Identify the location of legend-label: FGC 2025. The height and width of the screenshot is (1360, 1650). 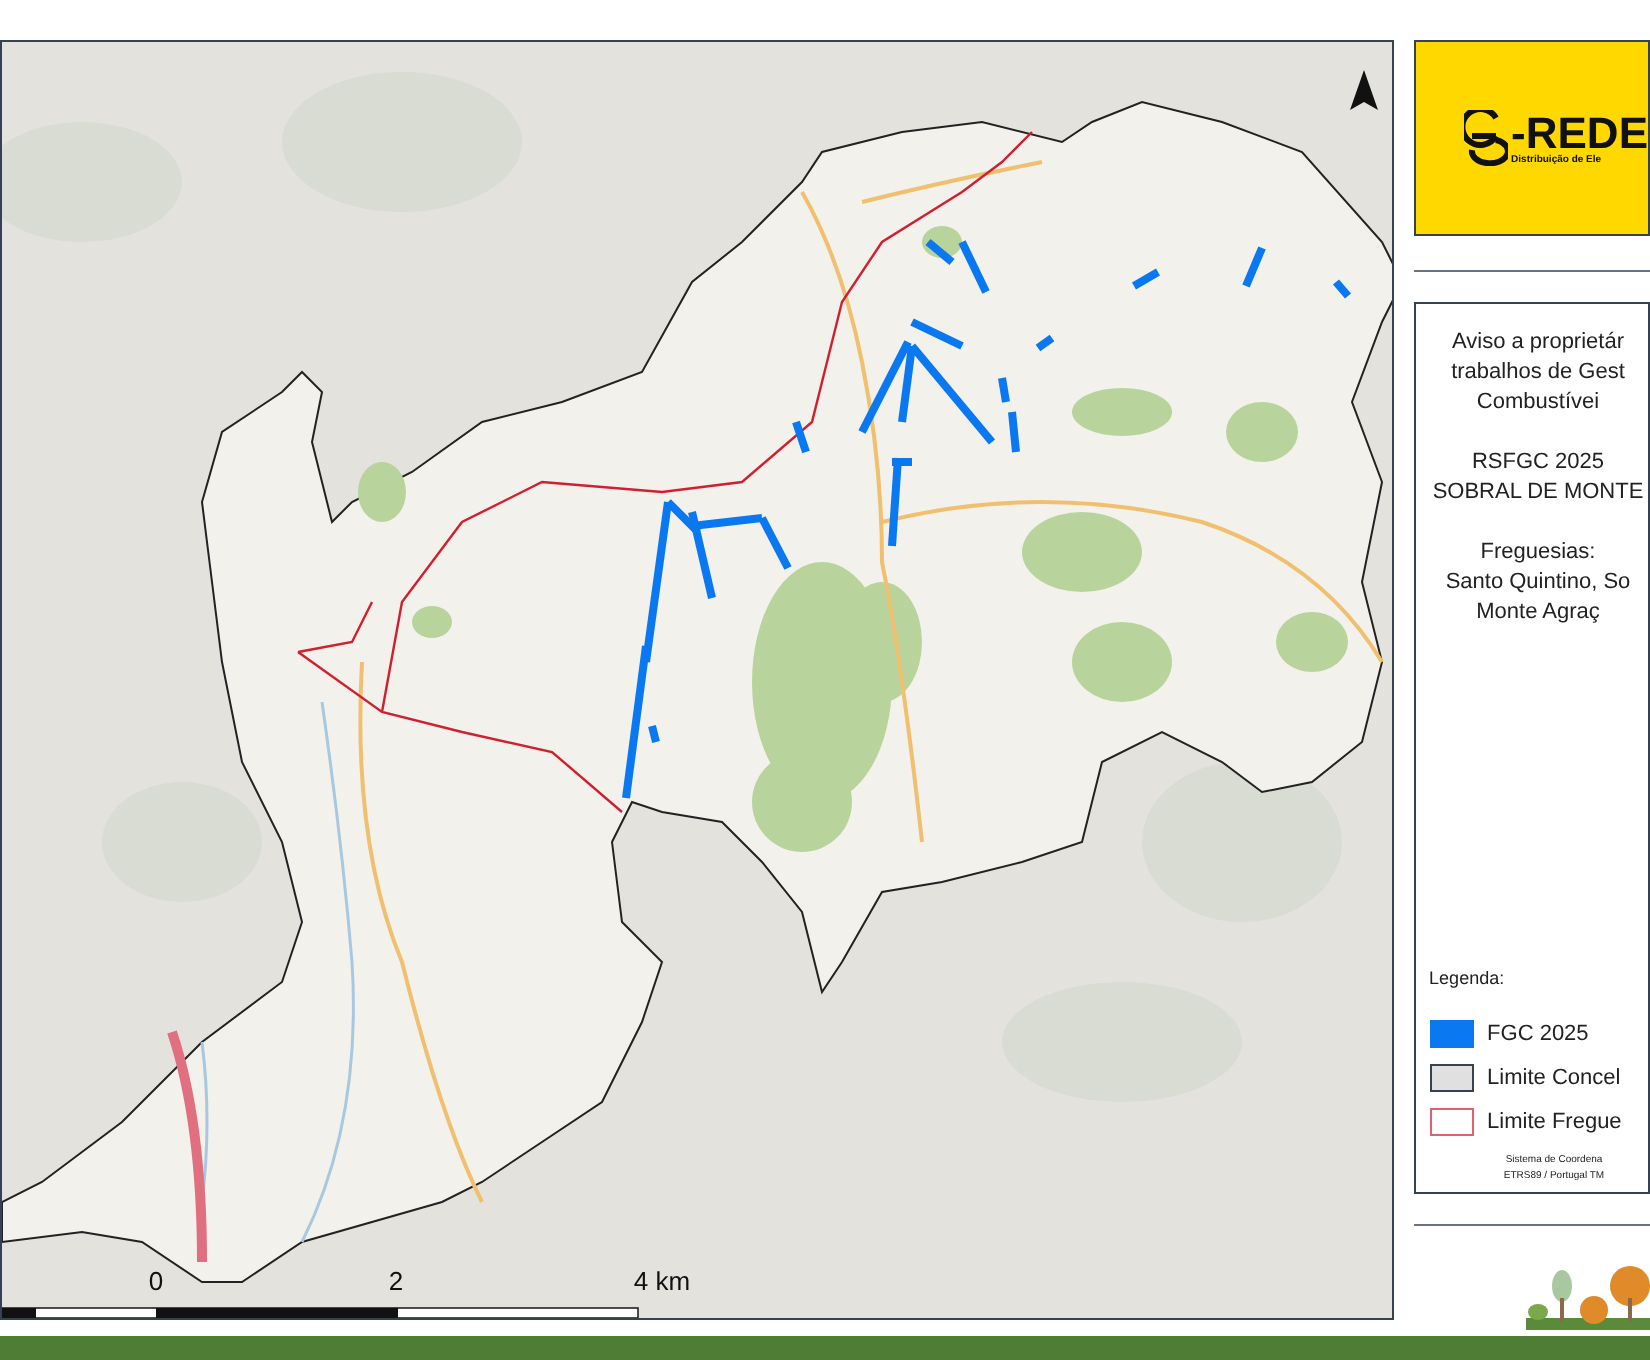
(1538, 1034).